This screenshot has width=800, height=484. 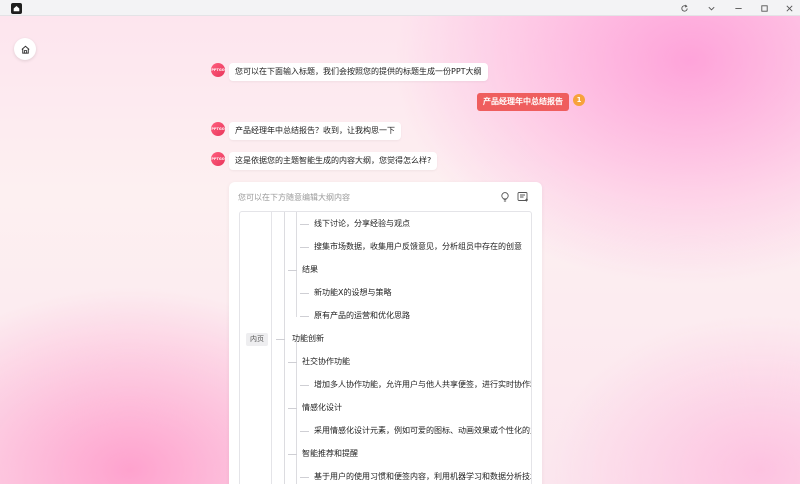 I want to click on outline-node: 新功能X的设想与策略, so click(x=352, y=293).